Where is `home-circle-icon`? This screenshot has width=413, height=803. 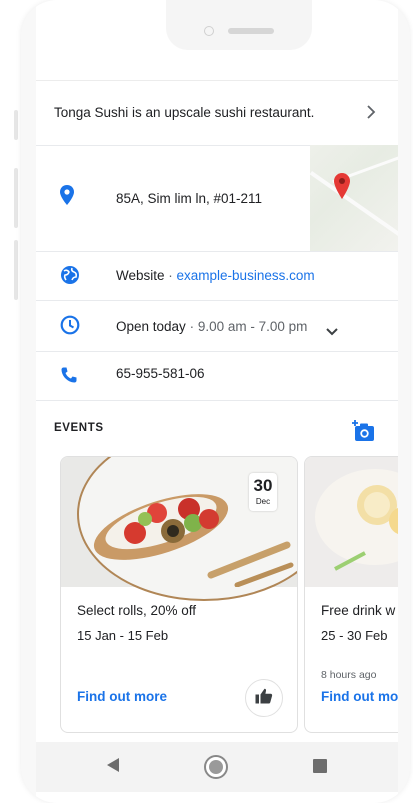 home-circle-icon is located at coordinates (216, 767).